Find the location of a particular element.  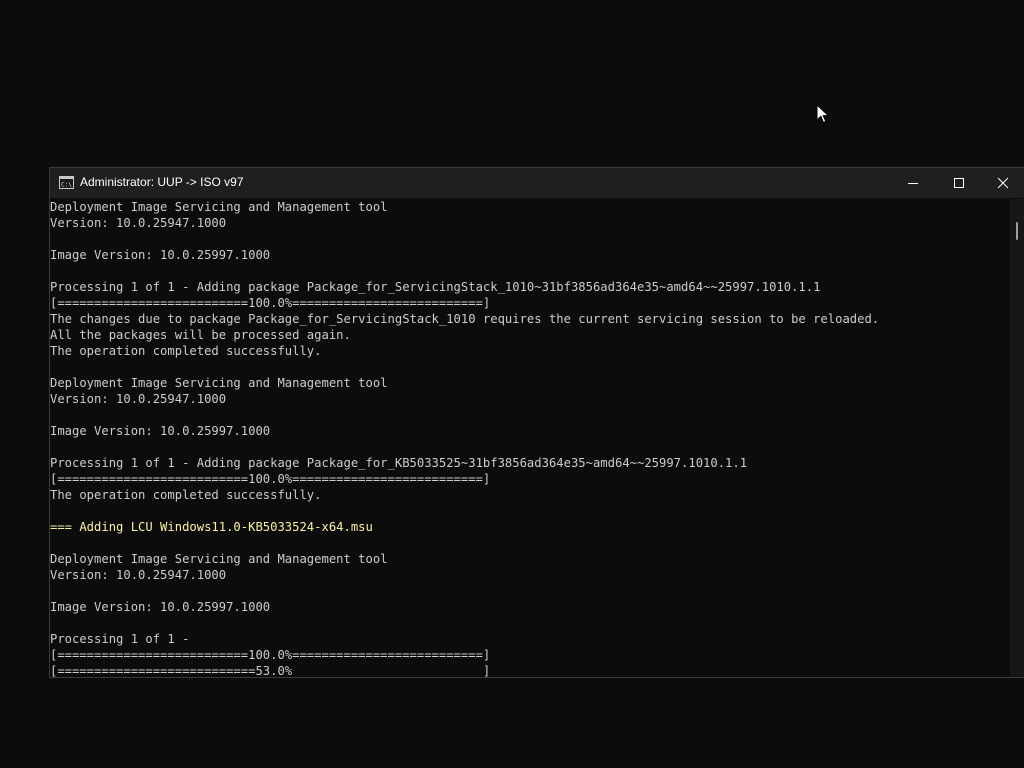

mouse-pointer-icon is located at coordinates (823, 114).